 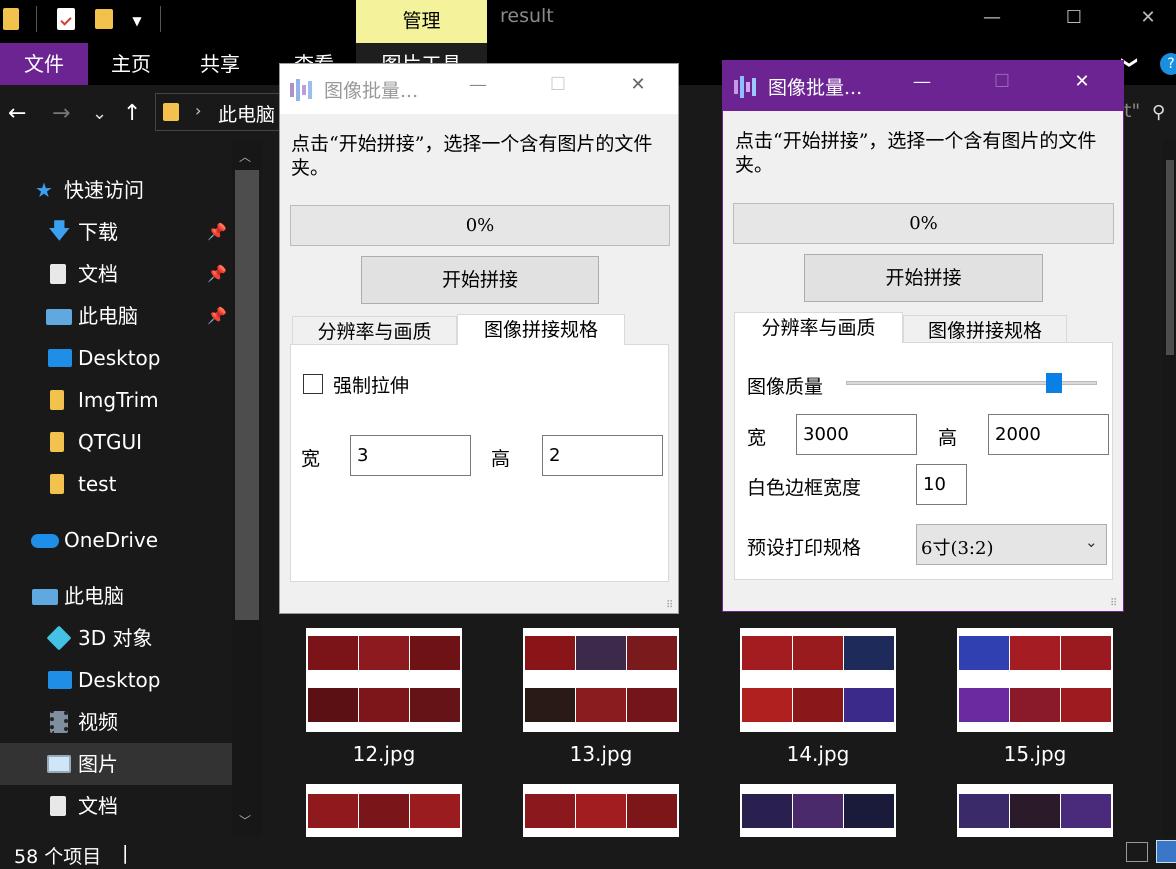 I want to click on sidebar-item-documents: 文档 📌, so click(x=116, y=274).